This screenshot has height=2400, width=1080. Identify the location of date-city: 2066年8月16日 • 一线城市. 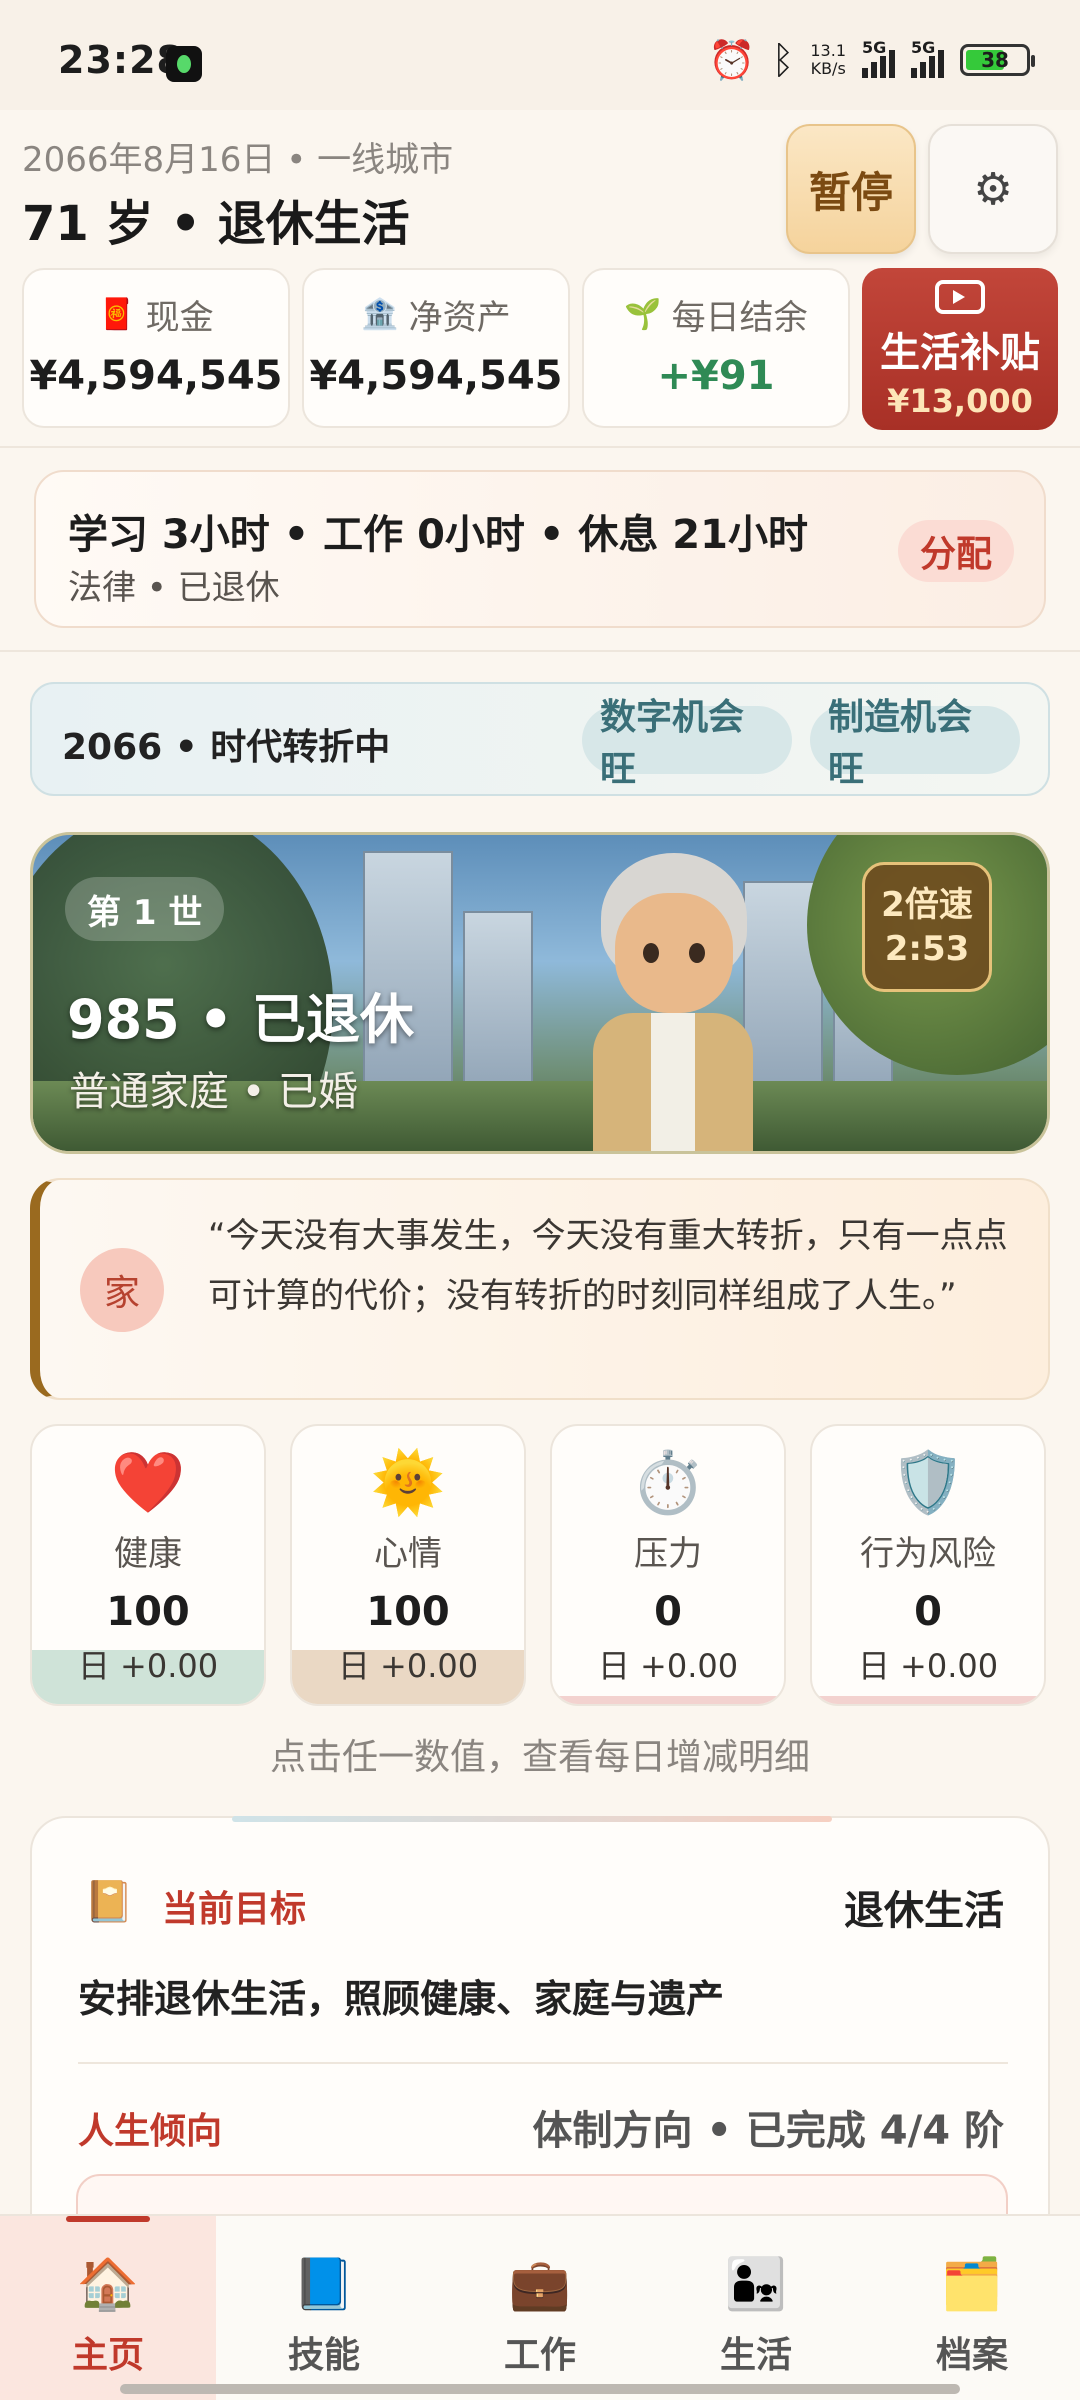
(238, 160).